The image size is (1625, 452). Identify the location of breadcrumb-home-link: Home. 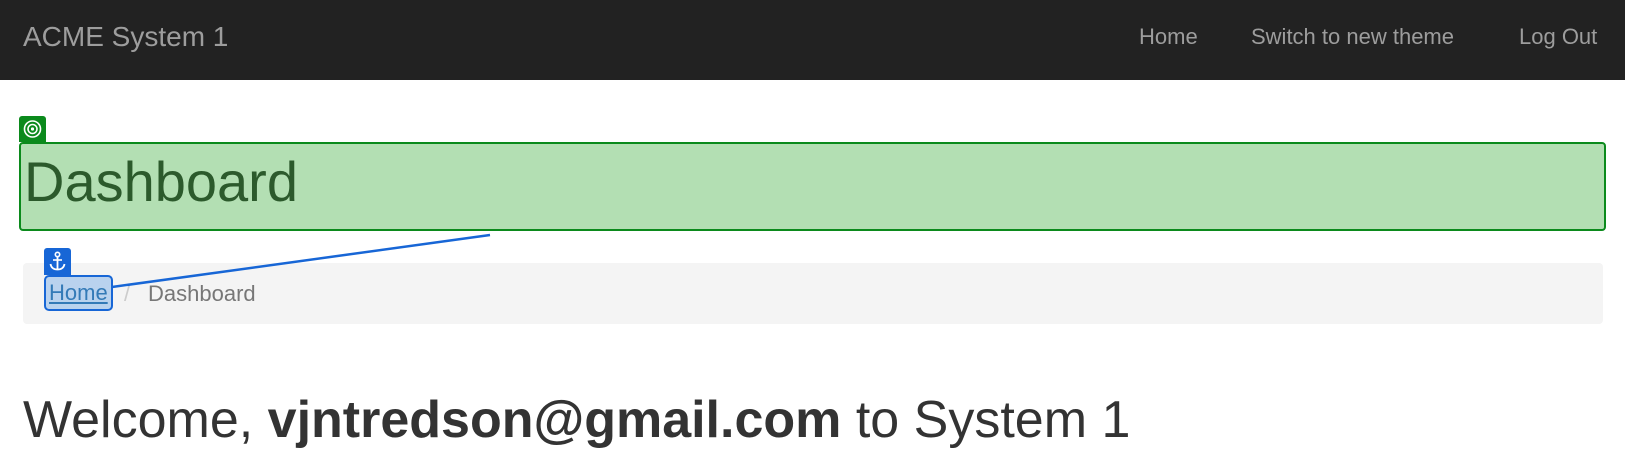
(78, 293).